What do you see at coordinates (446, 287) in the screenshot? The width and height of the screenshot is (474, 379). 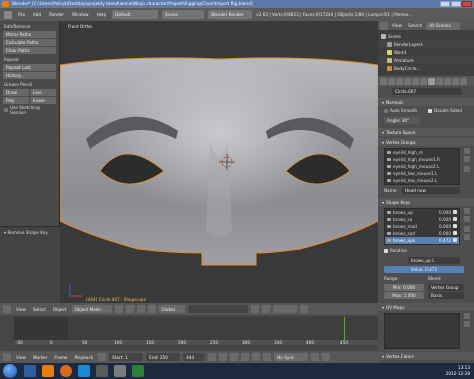 I see `vertex-group-field: Vertex Group` at bounding box center [446, 287].